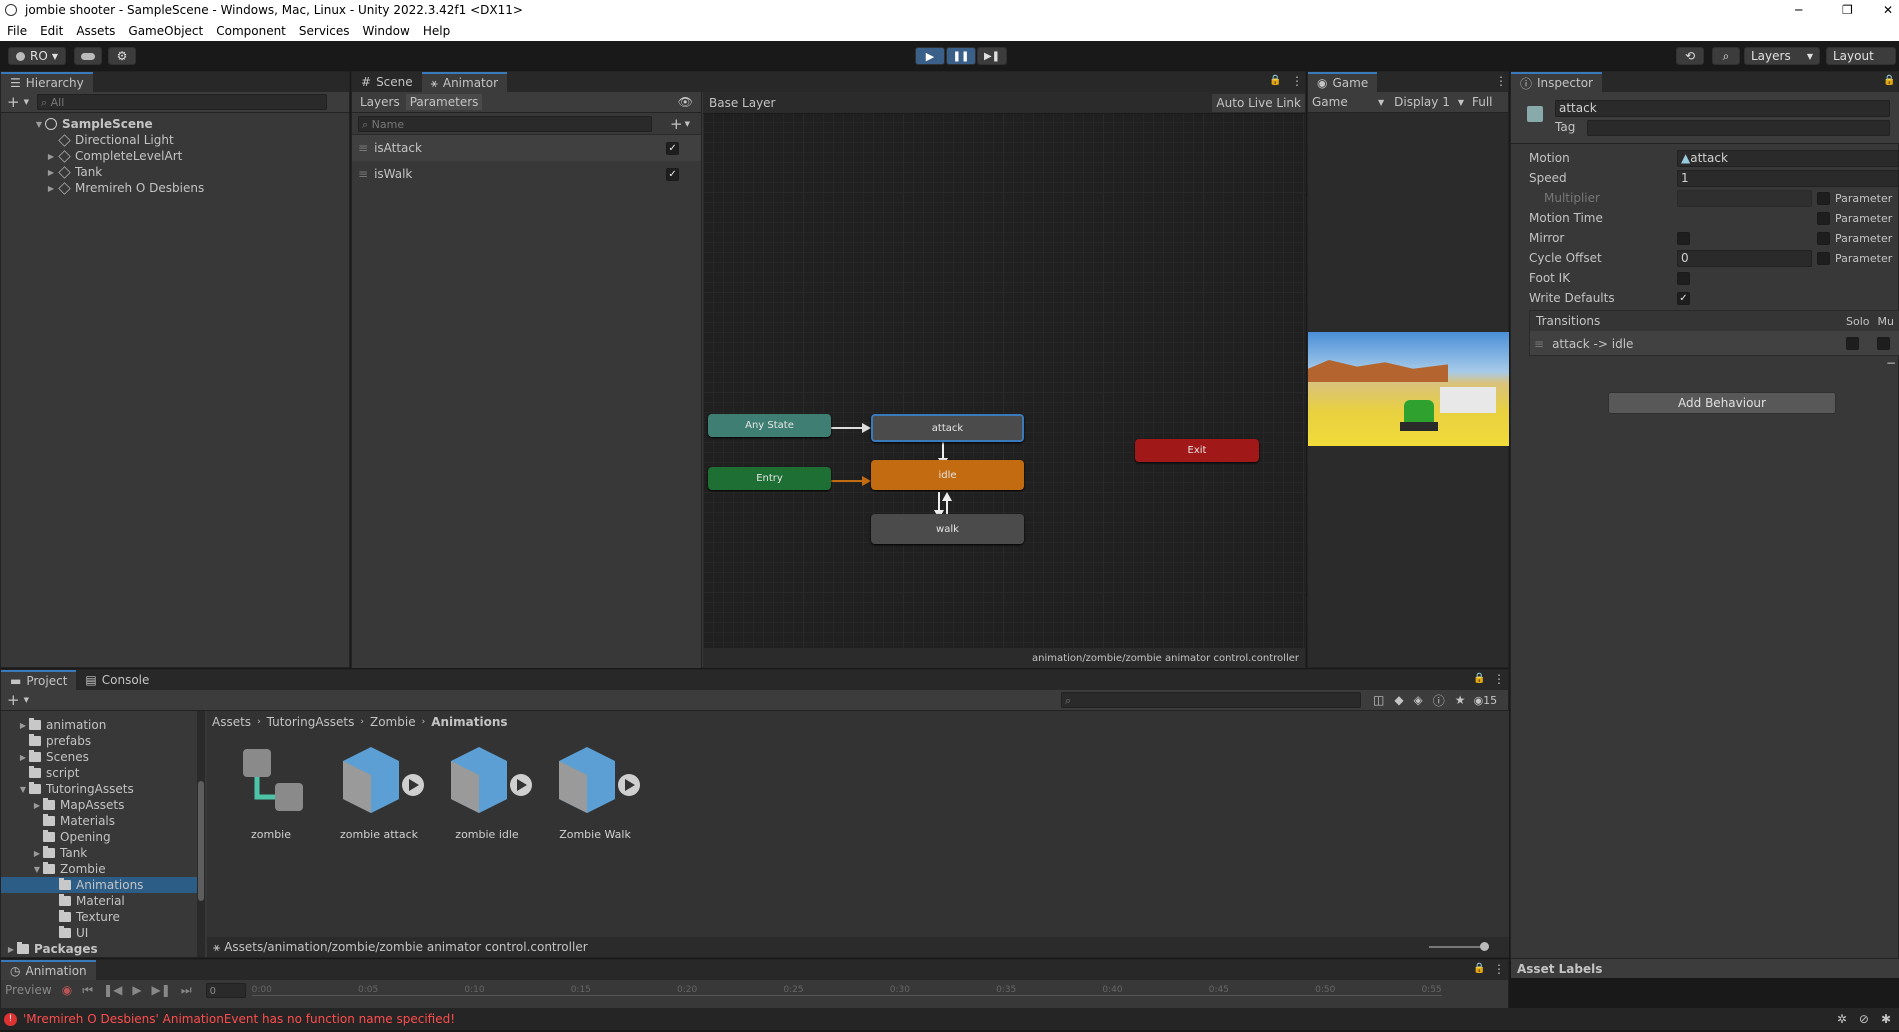 This screenshot has width=1899, height=1032. What do you see at coordinates (175, 172) in the screenshot?
I see `hierarchy-item: ▶ Tank` at bounding box center [175, 172].